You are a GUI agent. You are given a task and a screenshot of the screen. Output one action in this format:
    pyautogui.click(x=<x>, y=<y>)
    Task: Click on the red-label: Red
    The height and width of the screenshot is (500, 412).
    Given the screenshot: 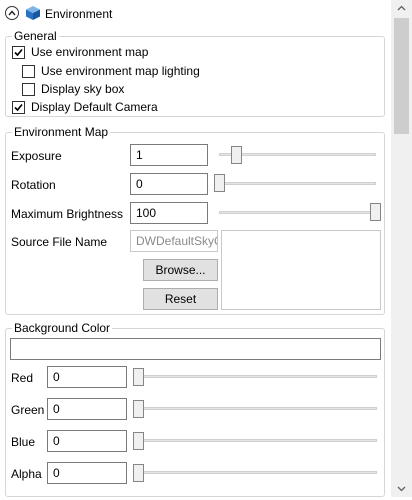 What is the action you would take?
    pyautogui.click(x=22, y=378)
    